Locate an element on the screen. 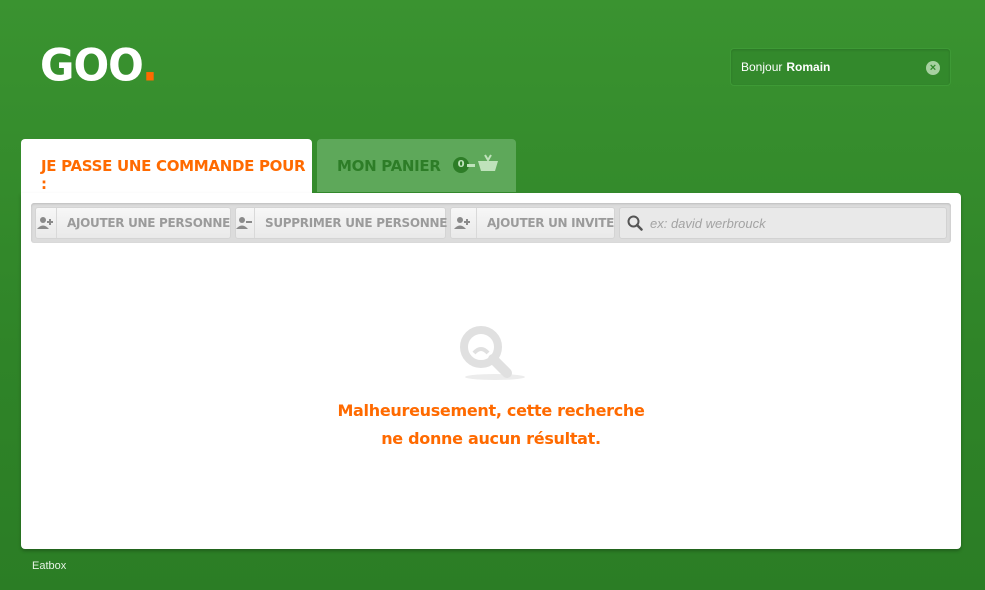  remove-person-label: SUPPRIMER UNE PERSONNE is located at coordinates (356, 223).